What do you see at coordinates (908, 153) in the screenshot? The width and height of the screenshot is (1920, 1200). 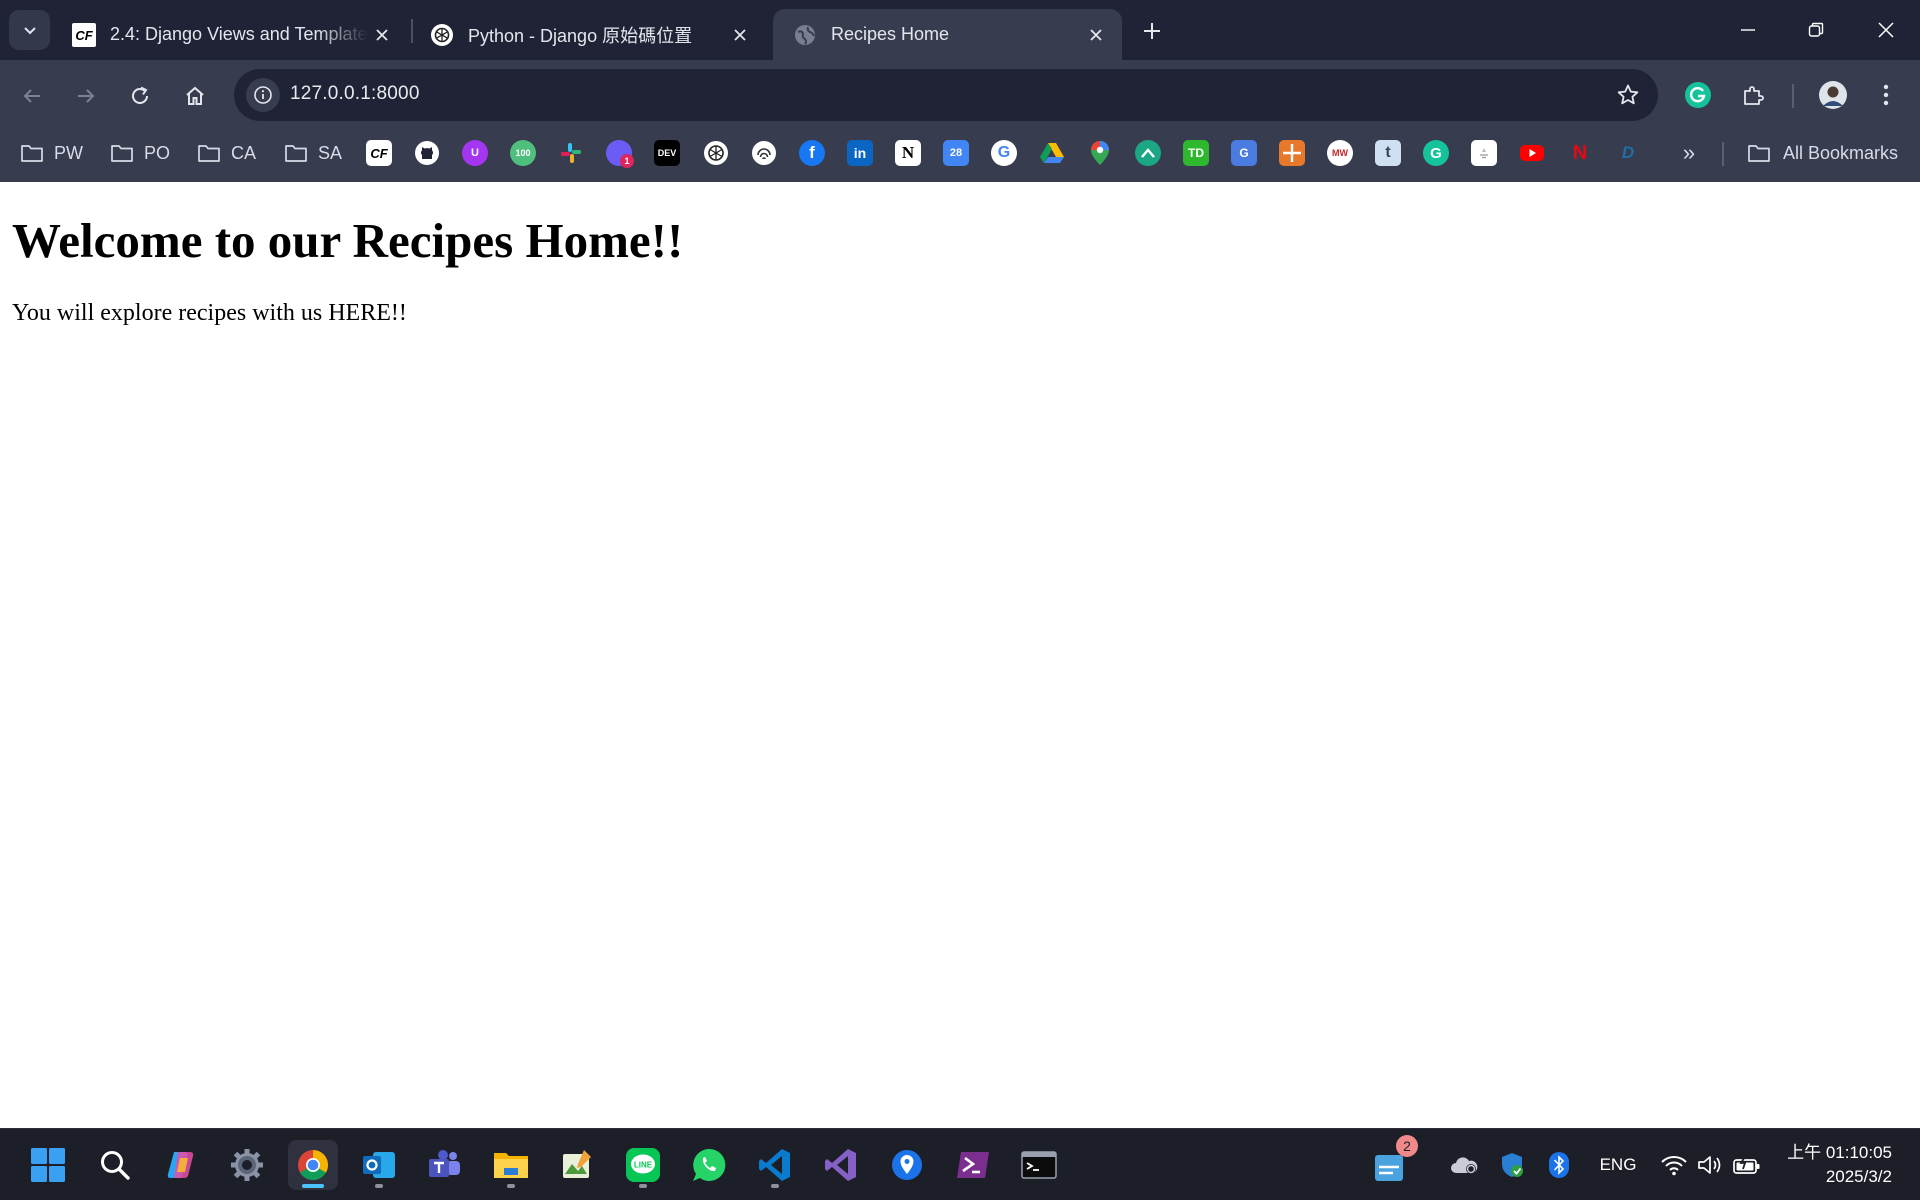 I see `notion-icon: N` at bounding box center [908, 153].